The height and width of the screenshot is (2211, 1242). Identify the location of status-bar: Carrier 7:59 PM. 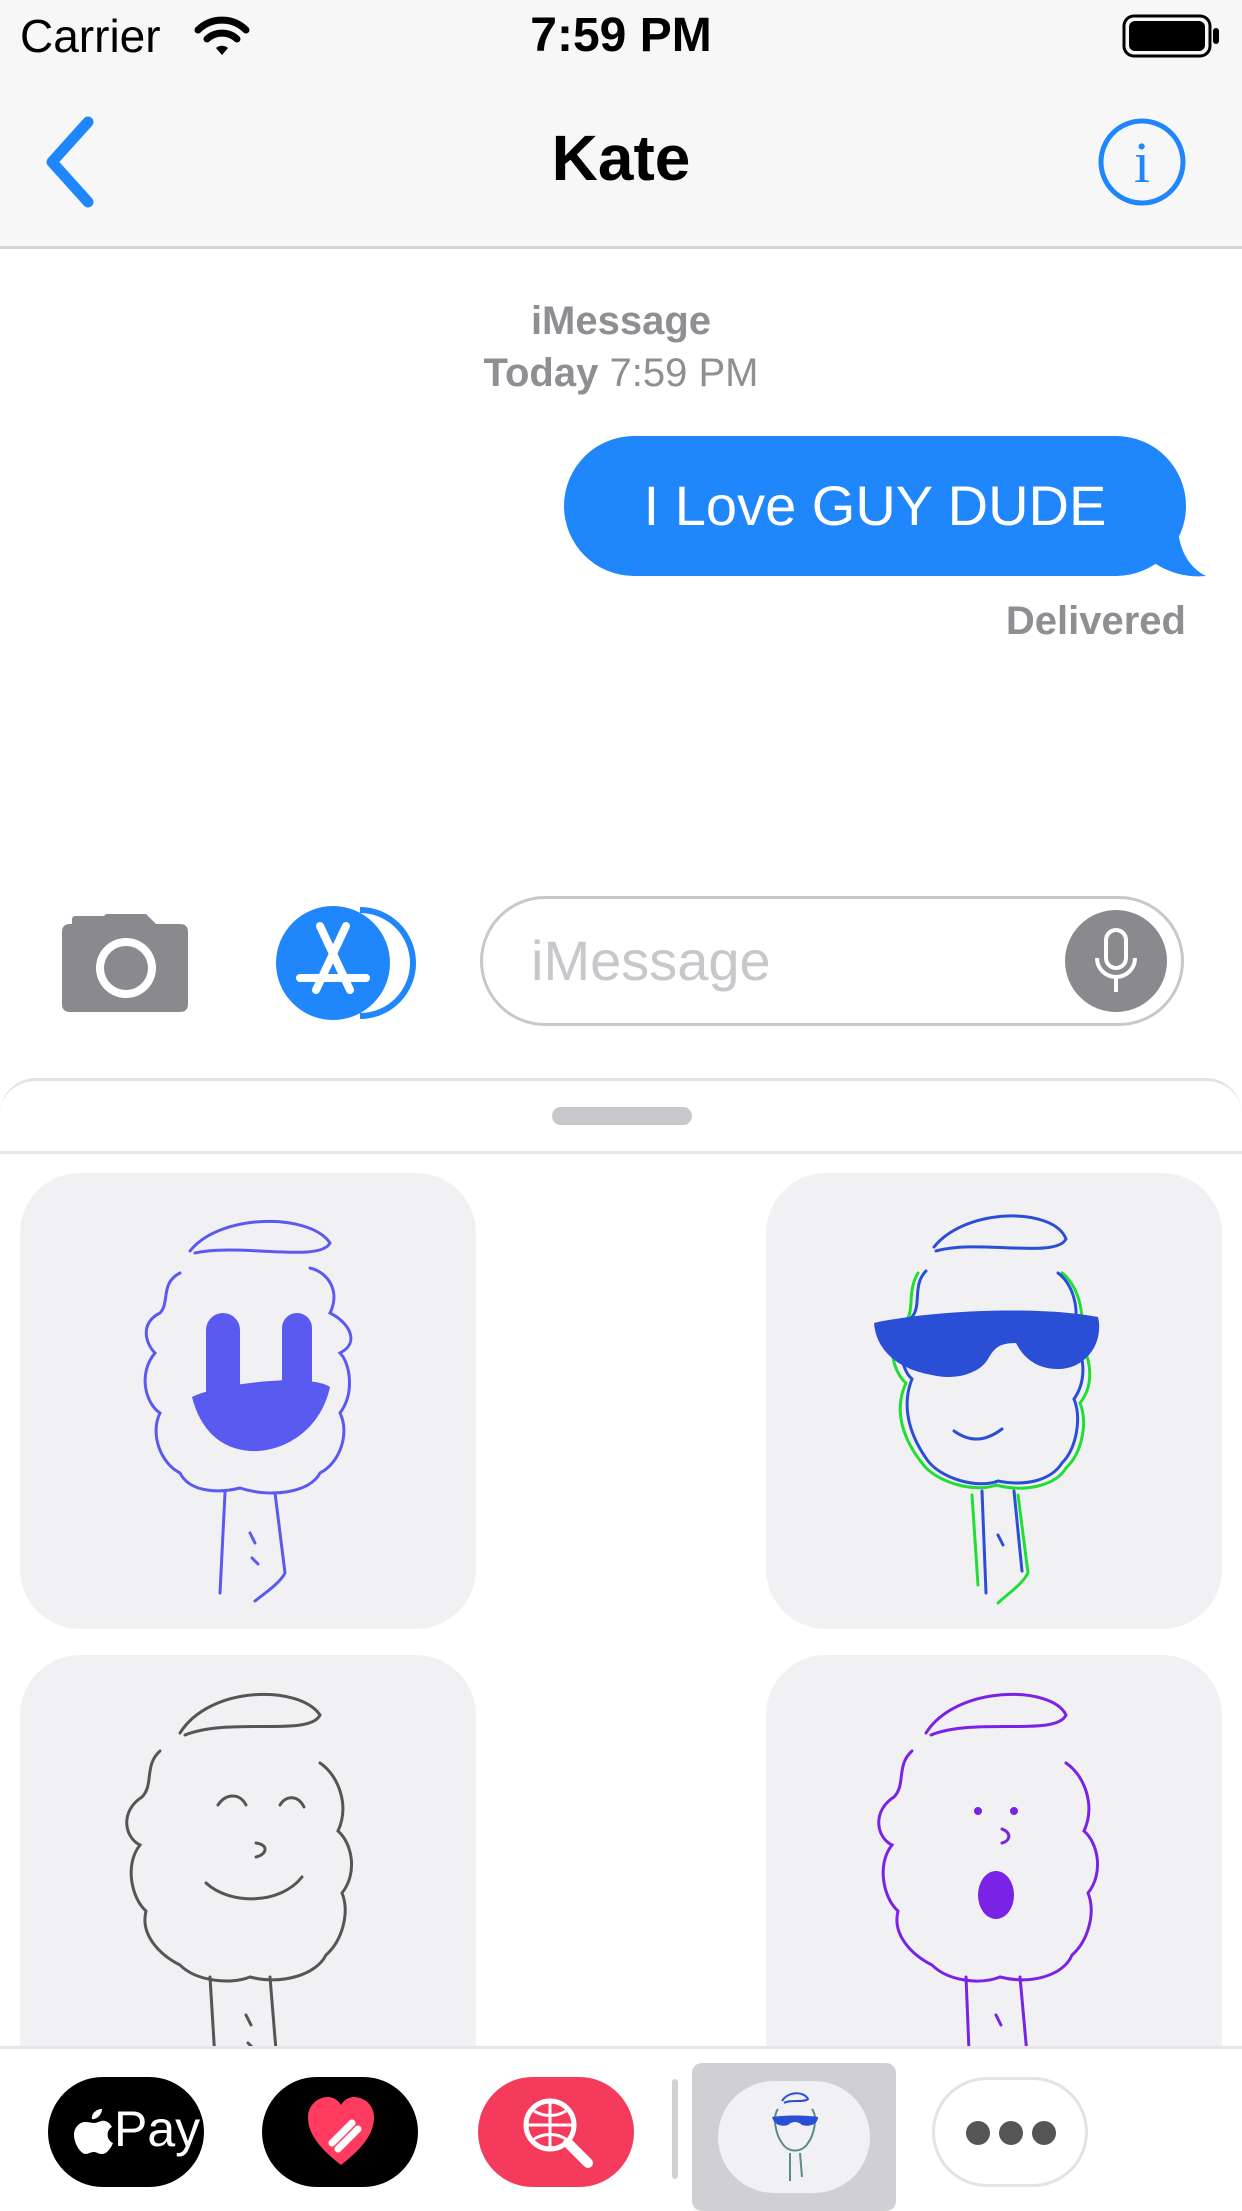
(621, 35).